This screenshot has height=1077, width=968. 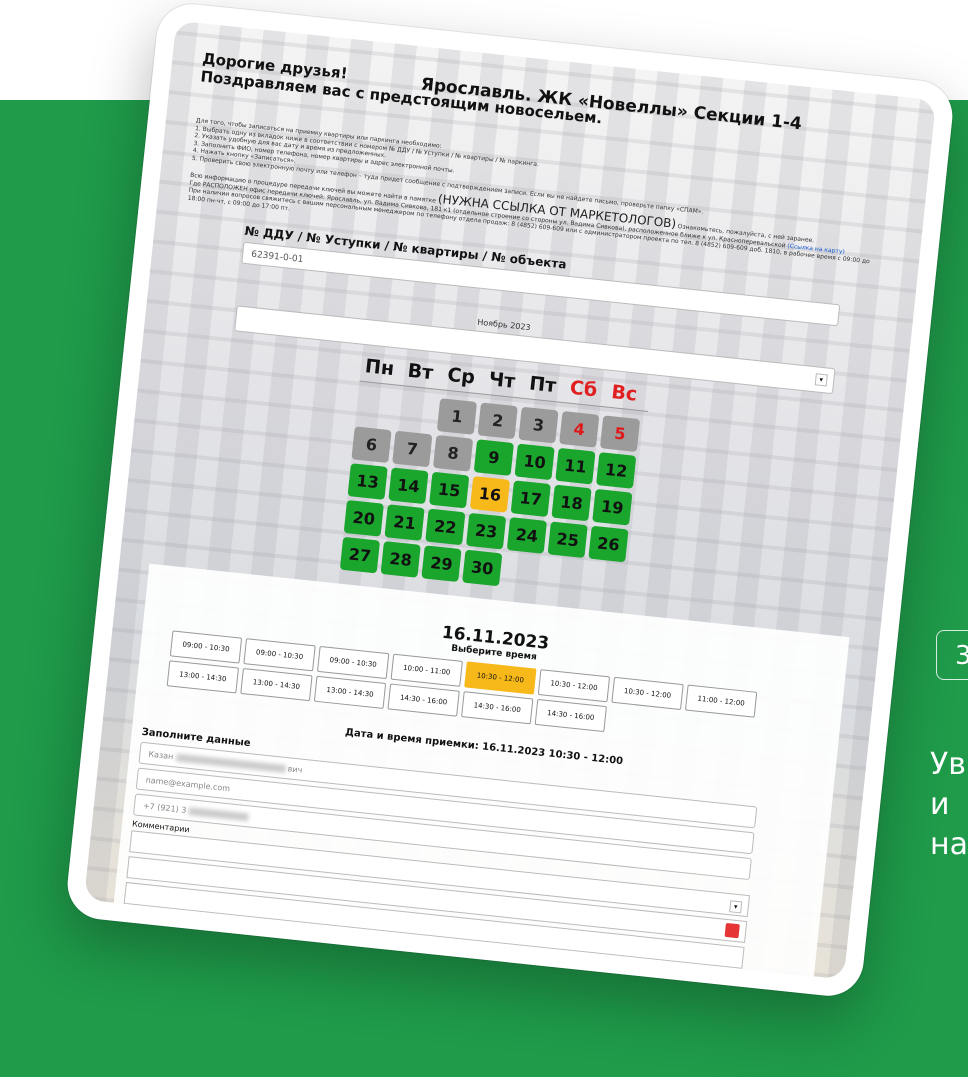 I want to click on weekday-fri: Пт, so click(x=543, y=385).